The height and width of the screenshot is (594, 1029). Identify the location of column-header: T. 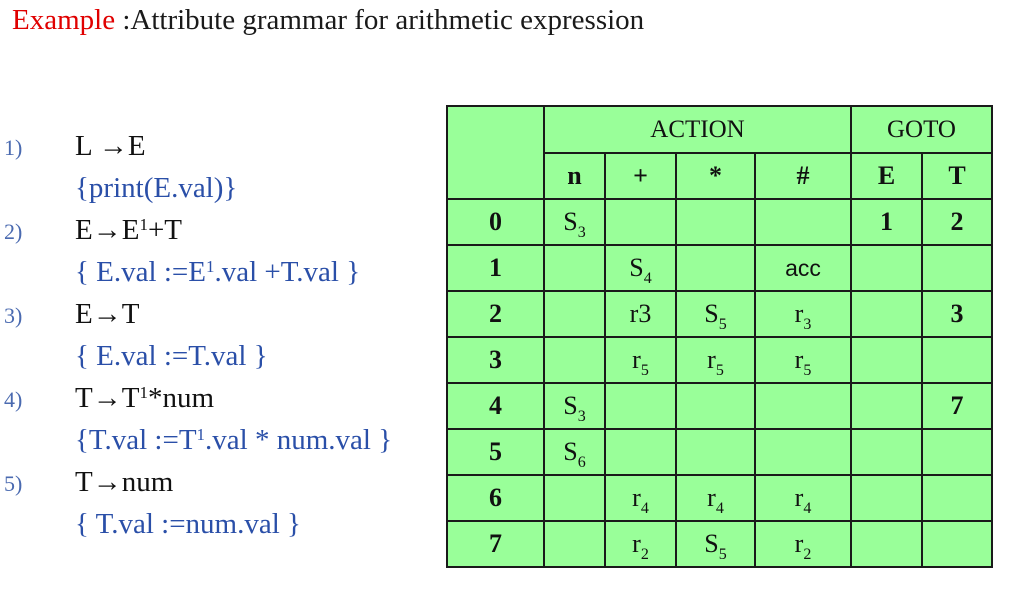
(957, 176).